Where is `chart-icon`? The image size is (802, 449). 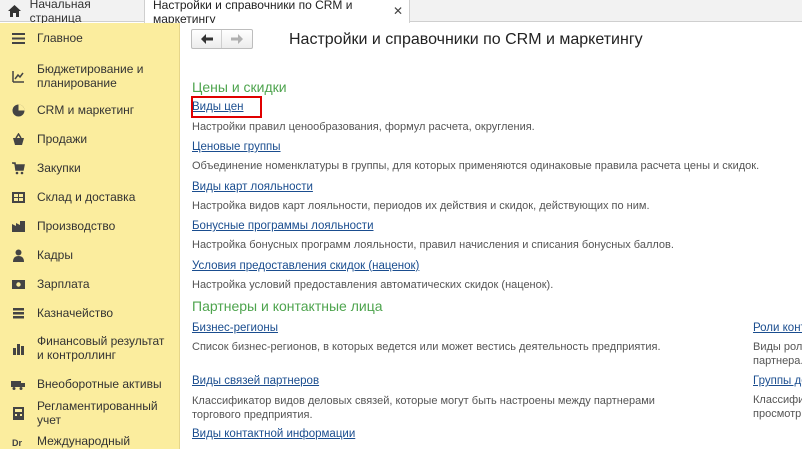
chart-icon is located at coordinates (18, 348).